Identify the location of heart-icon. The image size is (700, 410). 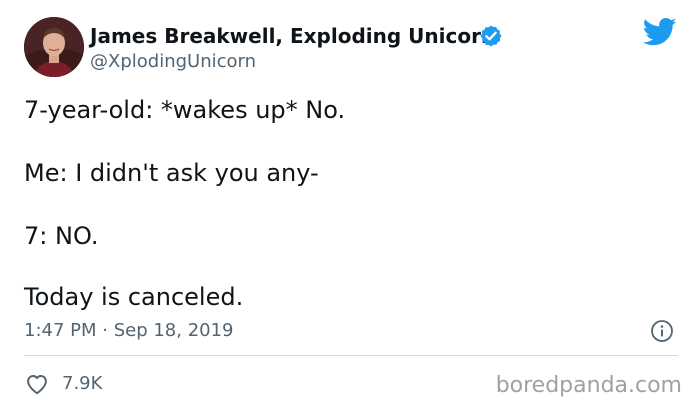
(37, 385).